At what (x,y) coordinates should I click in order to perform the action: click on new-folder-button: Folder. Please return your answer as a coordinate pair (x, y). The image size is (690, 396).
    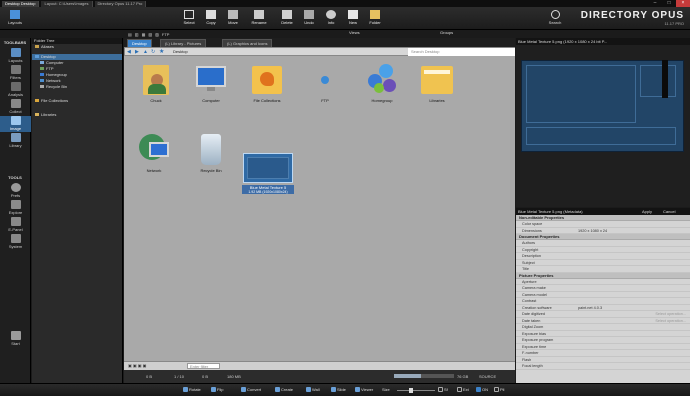
    Looking at the image, I should click on (375, 18).